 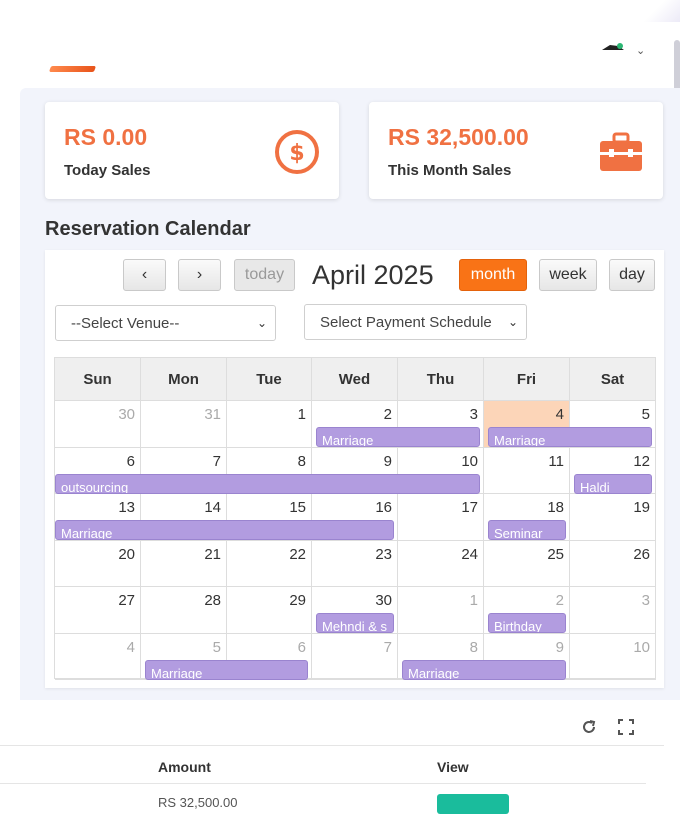 What do you see at coordinates (301, 647) in the screenshot?
I see `day-number: 6` at bounding box center [301, 647].